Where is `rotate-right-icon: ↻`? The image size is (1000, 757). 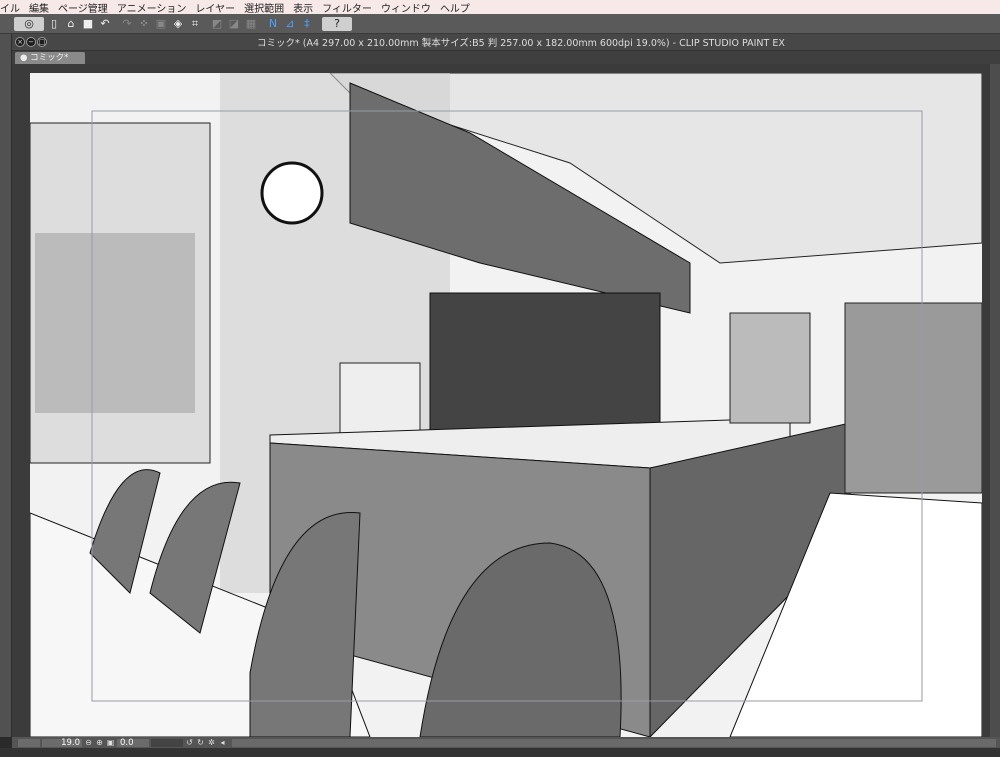
rotate-right-icon: ↻ is located at coordinates (200, 742).